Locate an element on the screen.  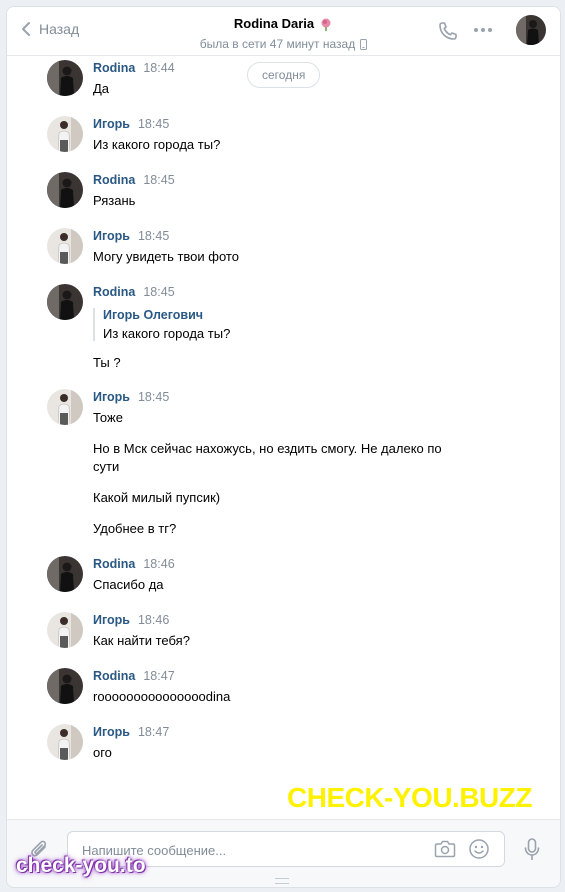
camera-icon is located at coordinates (445, 849).